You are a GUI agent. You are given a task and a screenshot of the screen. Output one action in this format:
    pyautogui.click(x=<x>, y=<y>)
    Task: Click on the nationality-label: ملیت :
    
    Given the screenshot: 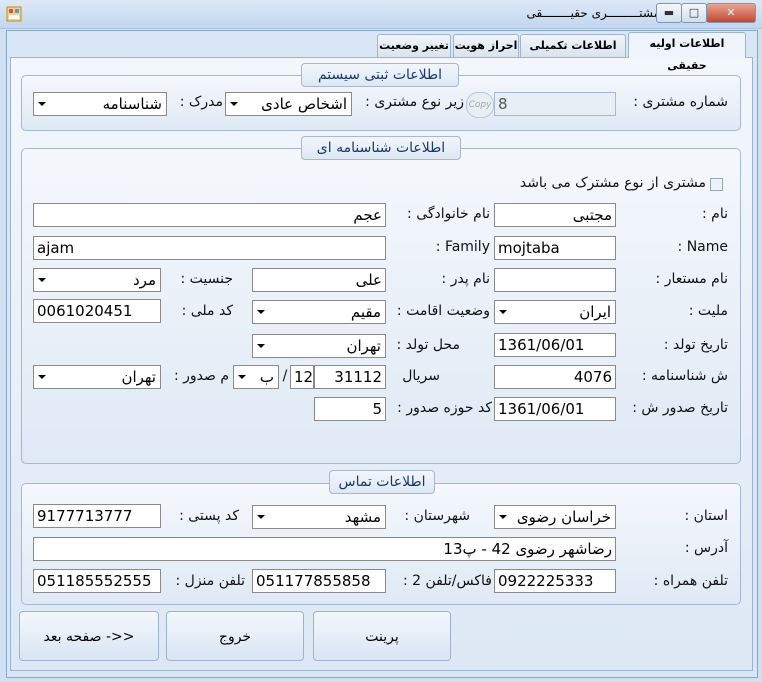 What is the action you would take?
    pyautogui.click(x=708, y=311)
    